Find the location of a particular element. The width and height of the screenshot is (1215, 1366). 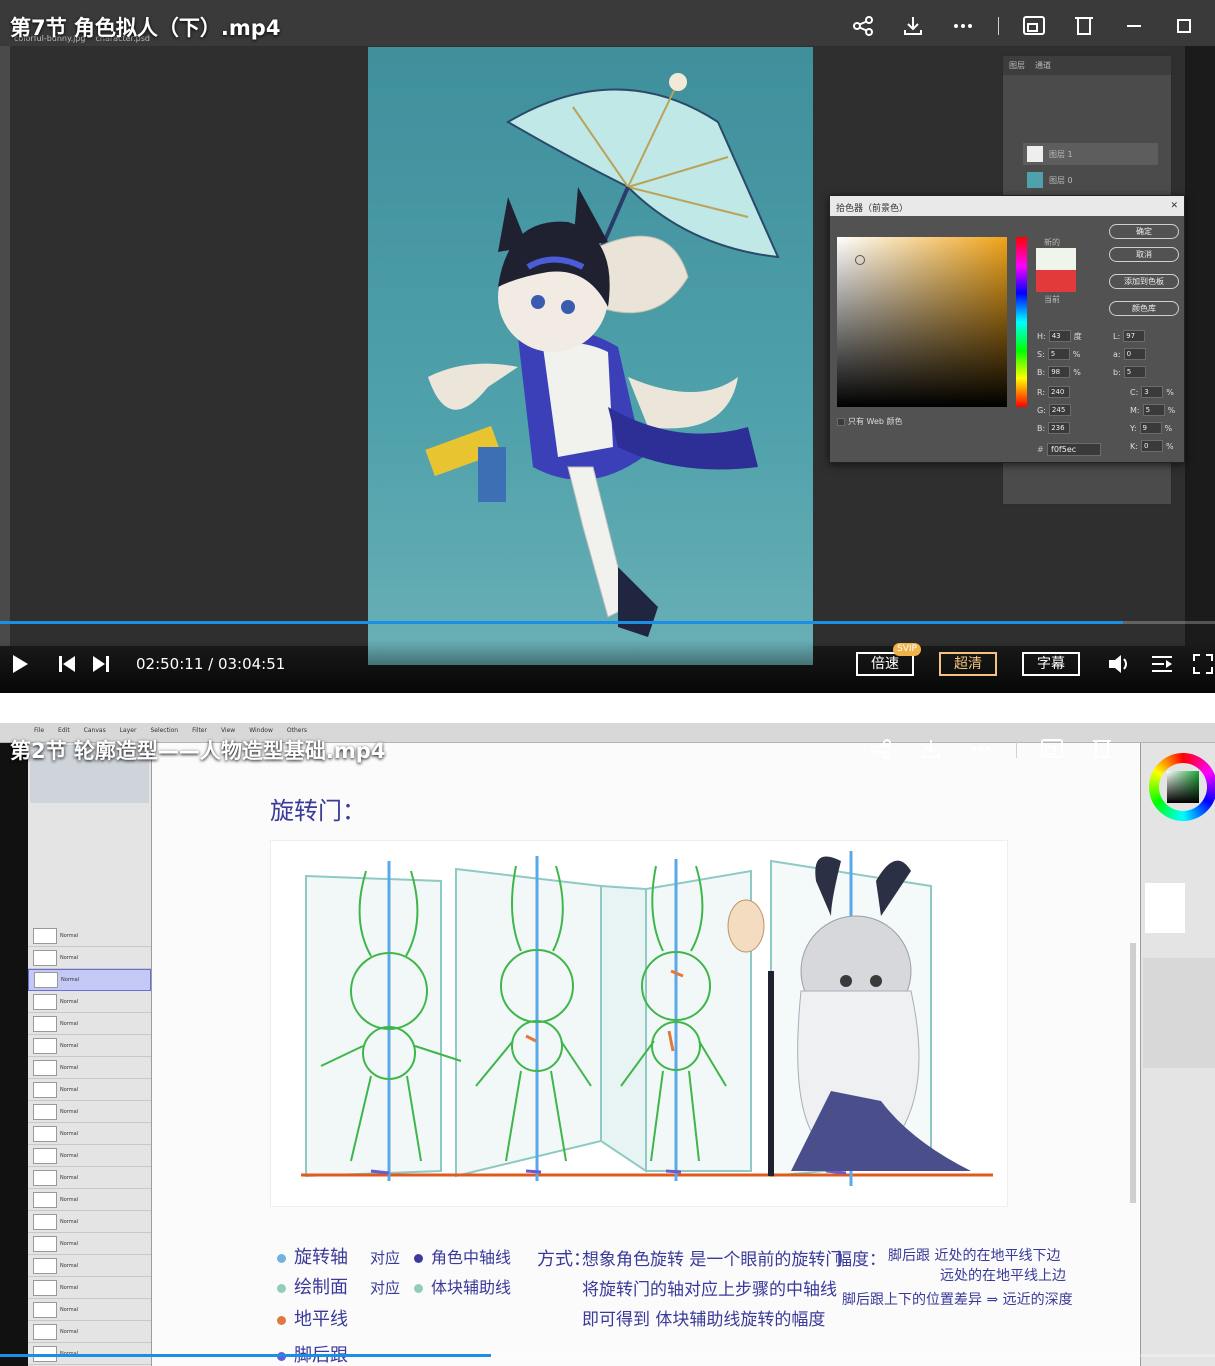

yellow-field: Y: 9% is located at coordinates (1151, 428).